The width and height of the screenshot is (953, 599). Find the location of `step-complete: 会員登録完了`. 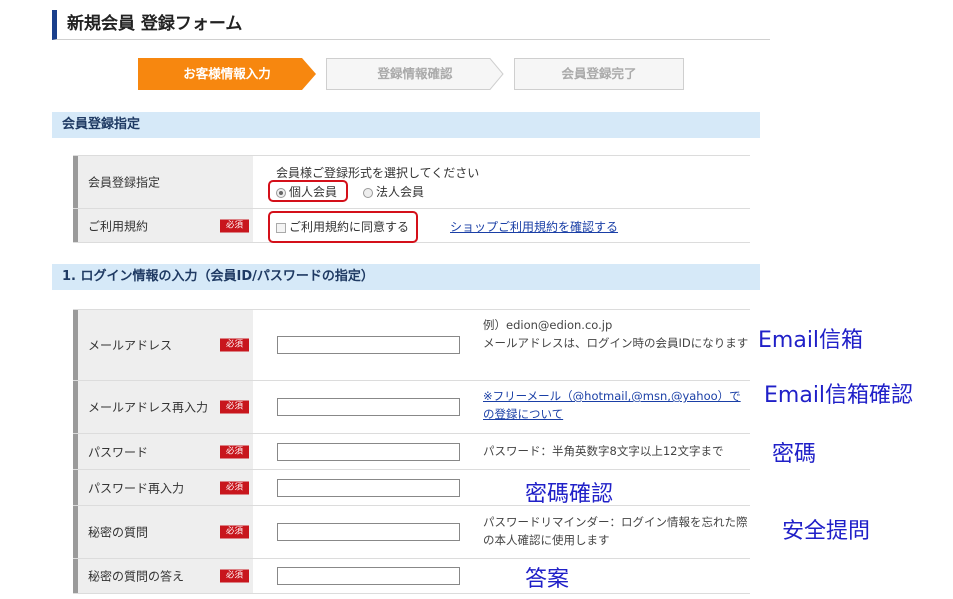

step-complete: 会員登録完了 is located at coordinates (599, 74).